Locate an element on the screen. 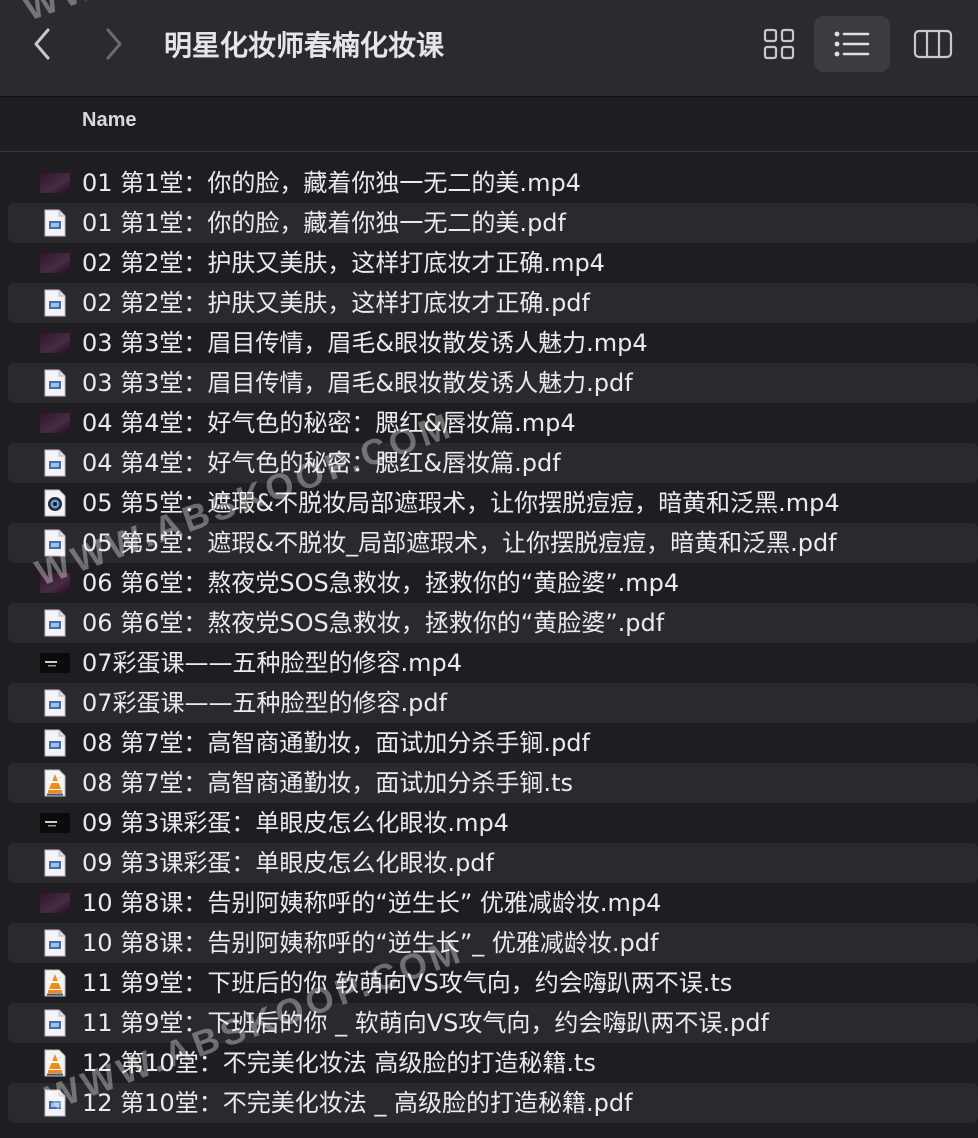  file-name: 01 第1堂：你的脸，藏着你独一无二的美.mp4 is located at coordinates (331, 183).